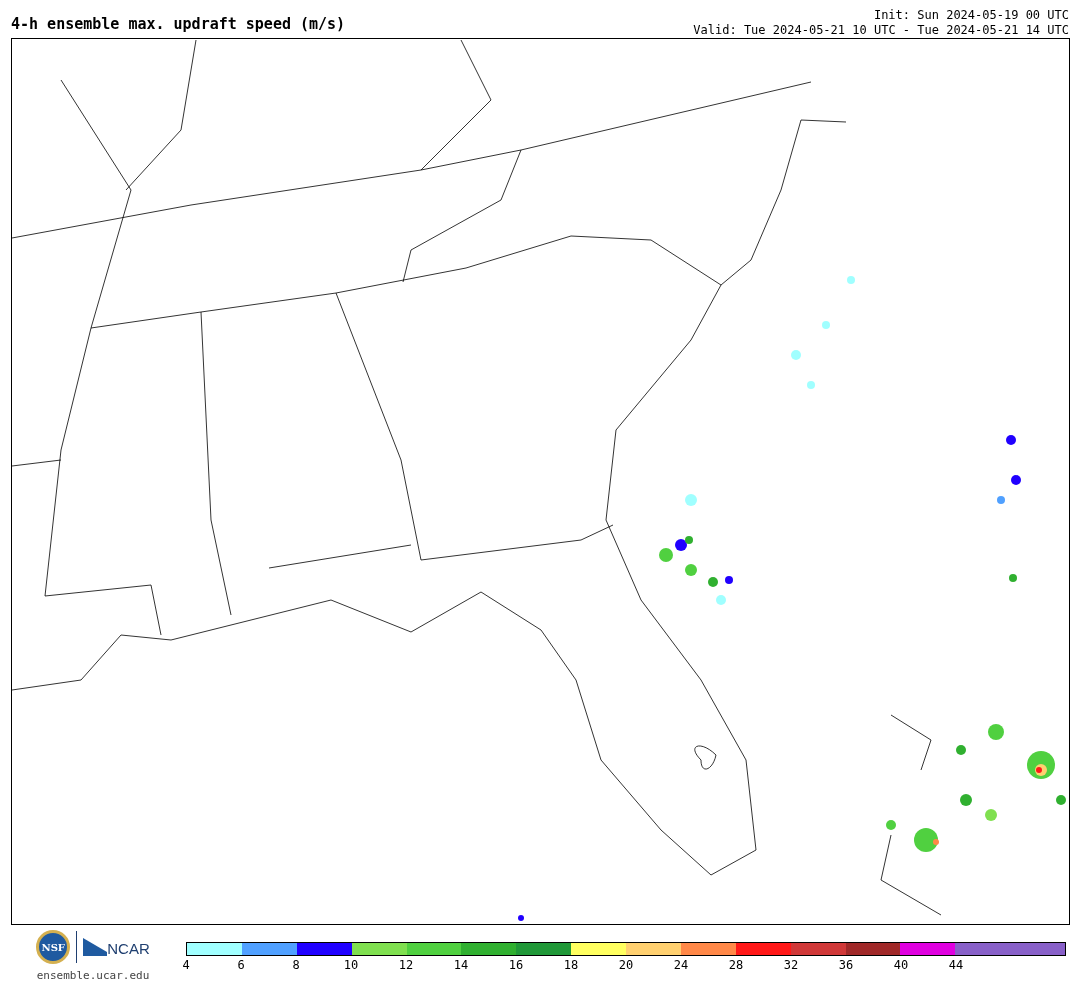 This screenshot has width=1080, height=988. What do you see at coordinates (791, 965) in the screenshot?
I see `scale-tick-label: 32` at bounding box center [791, 965].